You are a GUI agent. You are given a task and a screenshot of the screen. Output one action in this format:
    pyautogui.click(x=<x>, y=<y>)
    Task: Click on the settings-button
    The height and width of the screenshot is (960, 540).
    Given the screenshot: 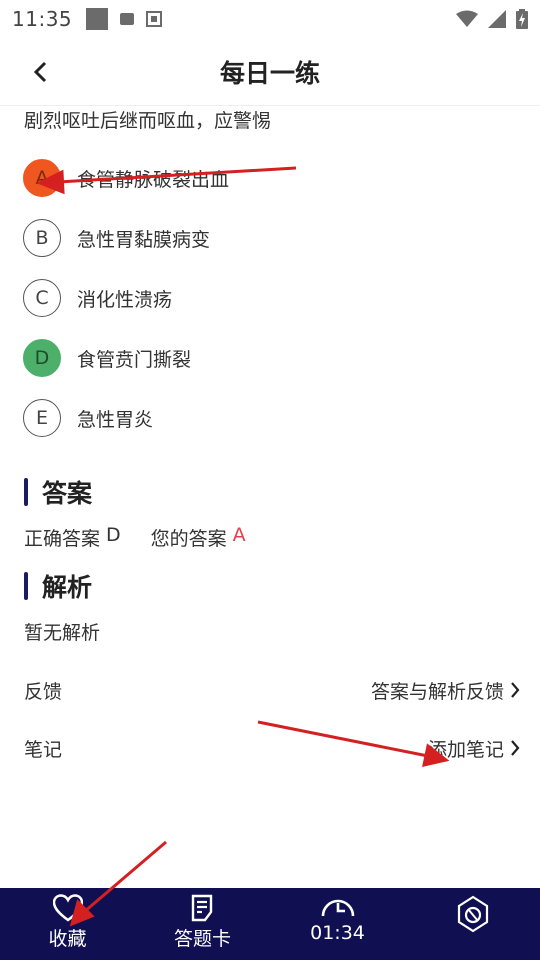 What is the action you would take?
    pyautogui.click(x=472, y=924)
    